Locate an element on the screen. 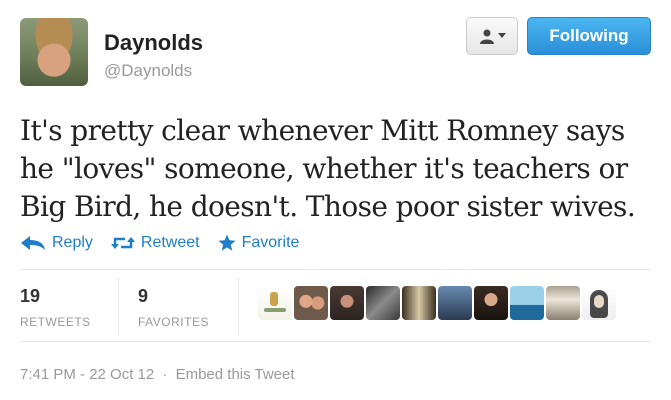  retweet-label: Retweet is located at coordinates (170, 242).